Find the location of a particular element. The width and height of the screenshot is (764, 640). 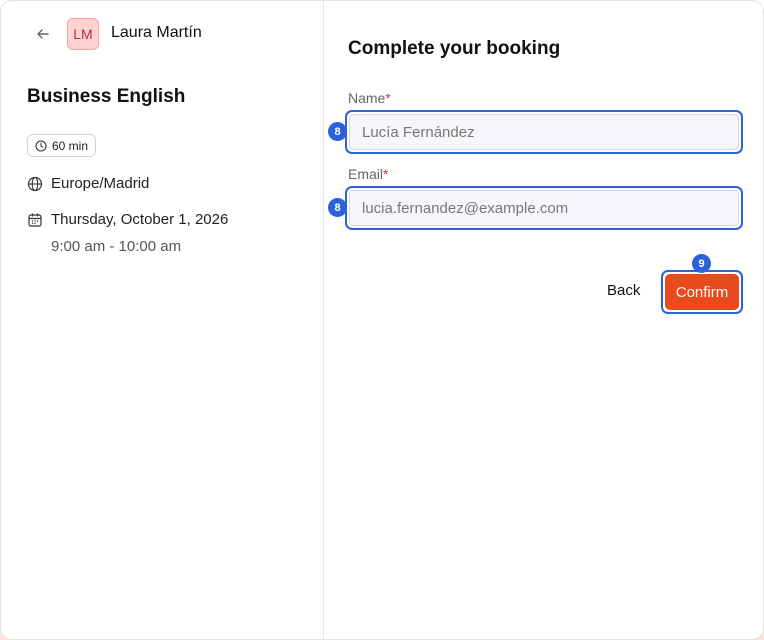

arrow-left-icon is located at coordinates (43, 34).